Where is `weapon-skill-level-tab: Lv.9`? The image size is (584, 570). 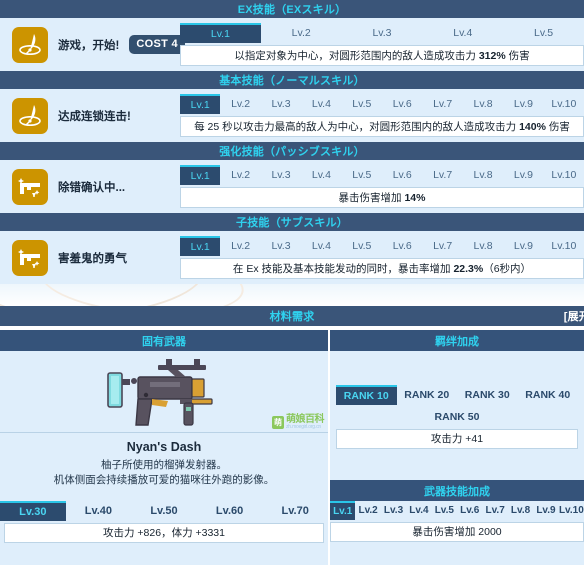 weapon-skill-level-tab: Lv.9 is located at coordinates (545, 510).